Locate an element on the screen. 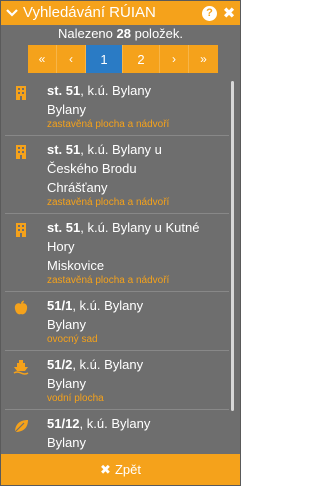 The image size is (320, 486). land-type: ovocný sad is located at coordinates (72, 339).